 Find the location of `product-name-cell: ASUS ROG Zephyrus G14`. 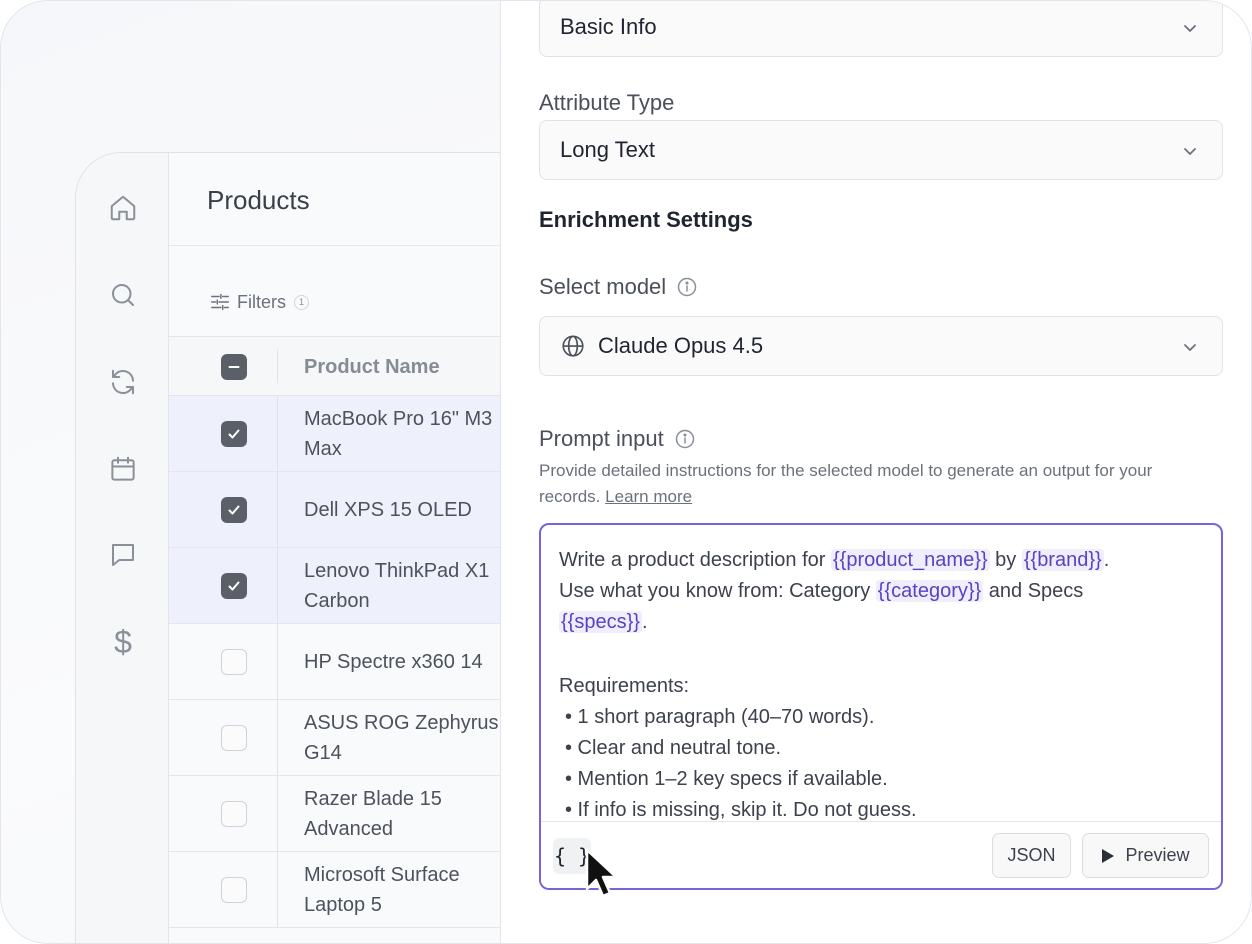

product-name-cell: ASUS ROG Zephyrus G14 is located at coordinates (401, 737).